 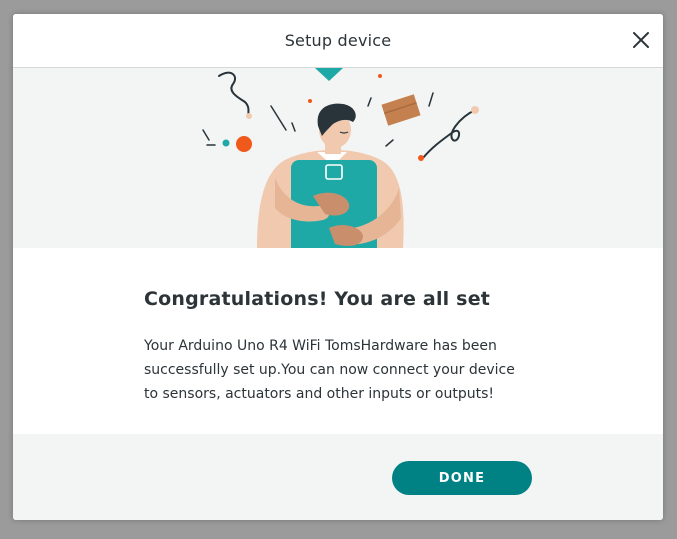 I want to click on close-icon, so click(x=641, y=40).